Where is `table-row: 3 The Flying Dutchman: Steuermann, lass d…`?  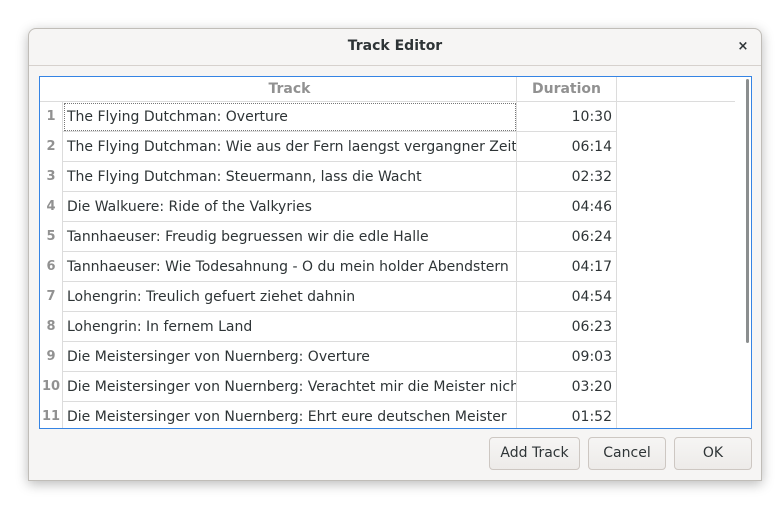 table-row: 3 The Flying Dutchman: Steuermann, lass d… is located at coordinates (328, 177).